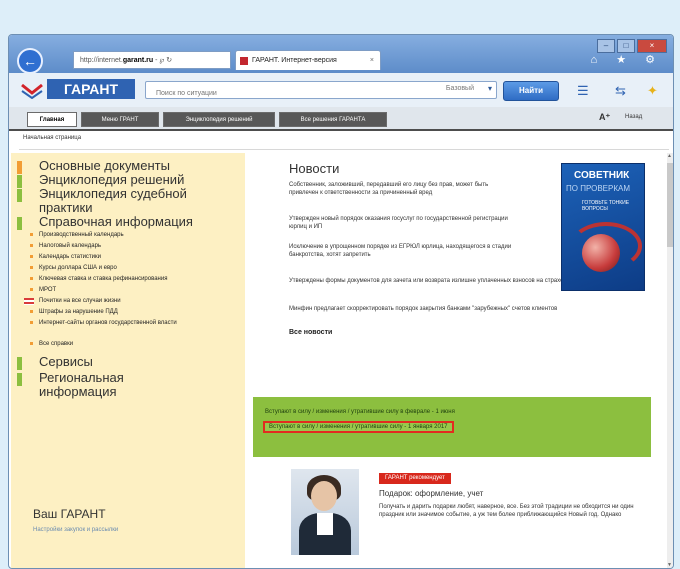 This screenshot has width=680, height=569. What do you see at coordinates (669, 565) in the screenshot?
I see `scroll-down-icon: ▼` at bounding box center [669, 565].